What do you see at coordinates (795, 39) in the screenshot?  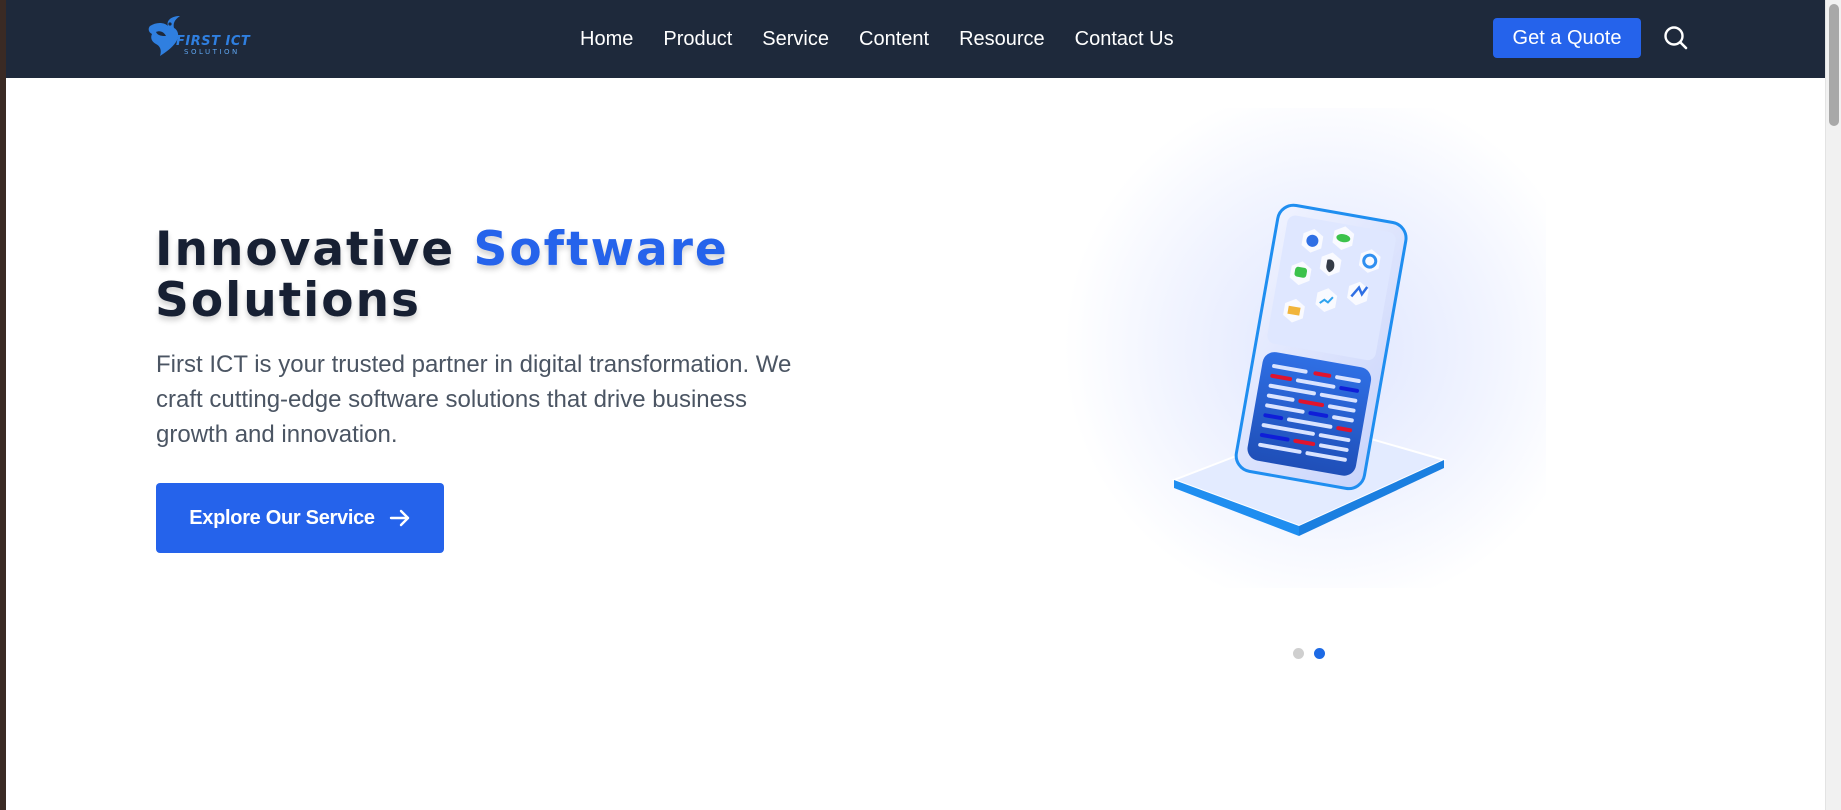 I see `nav-service: Service` at bounding box center [795, 39].